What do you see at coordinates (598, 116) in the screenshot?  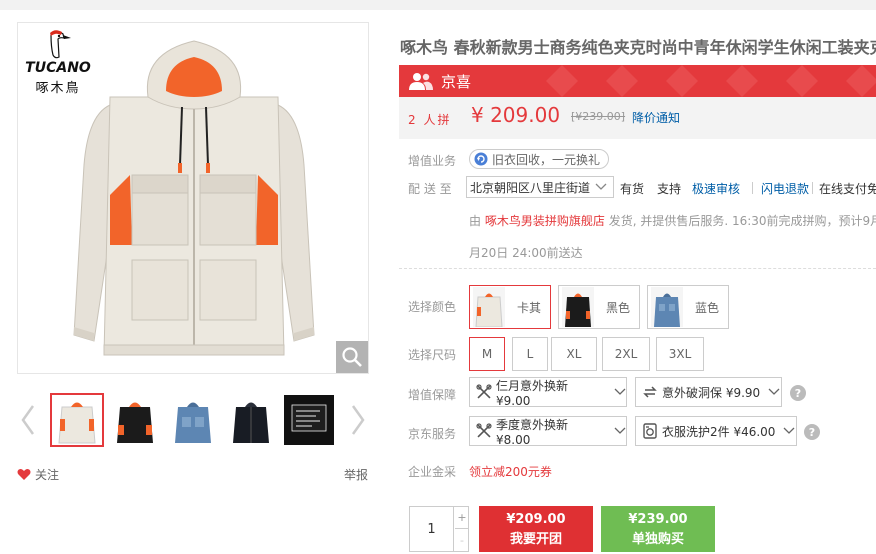 I see `original-price: [¥239.00]` at bounding box center [598, 116].